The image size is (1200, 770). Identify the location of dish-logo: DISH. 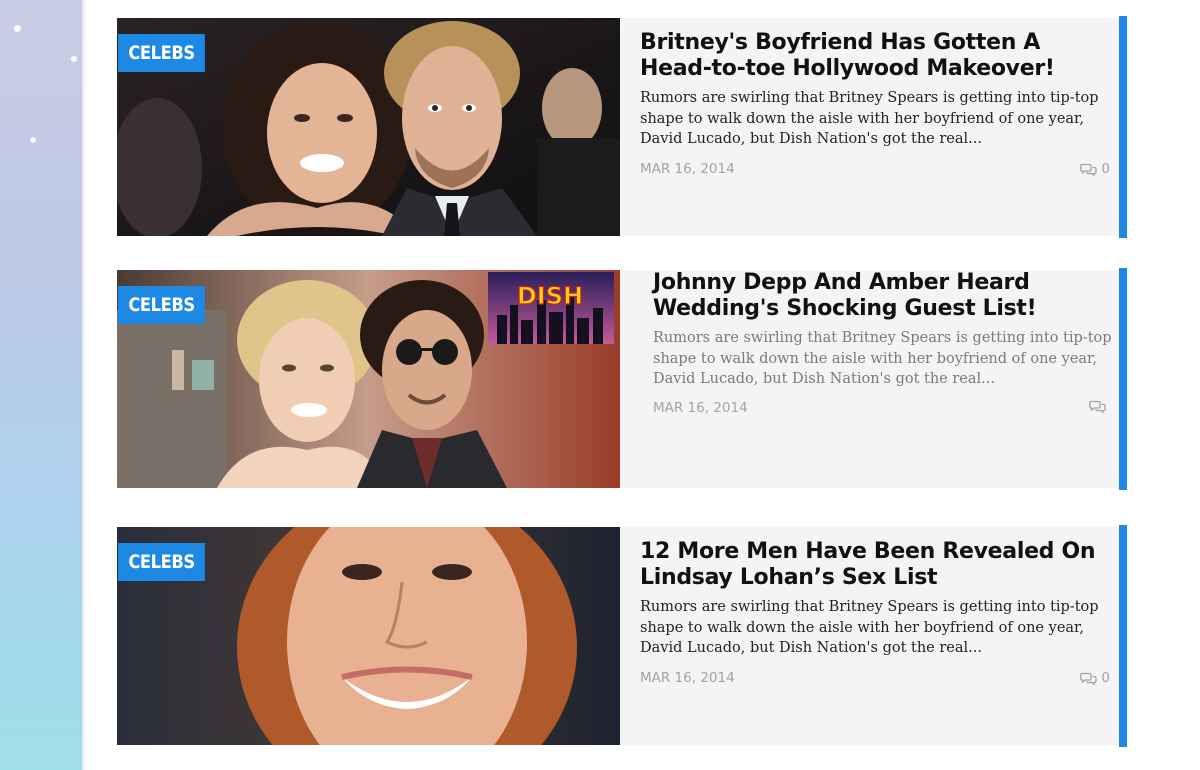
(550, 296).